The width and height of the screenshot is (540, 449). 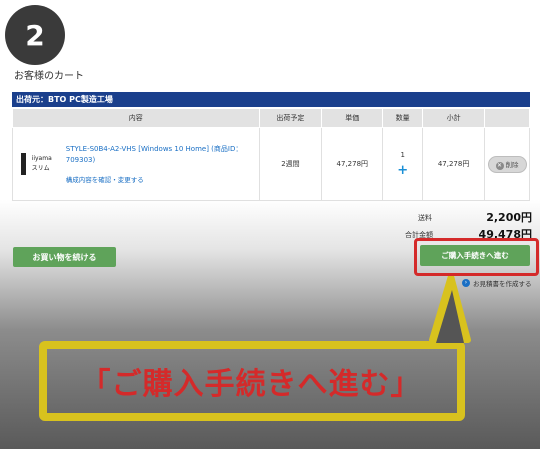 I want to click on checkout-button: ご購入手続きへ進む, so click(x=475, y=255).